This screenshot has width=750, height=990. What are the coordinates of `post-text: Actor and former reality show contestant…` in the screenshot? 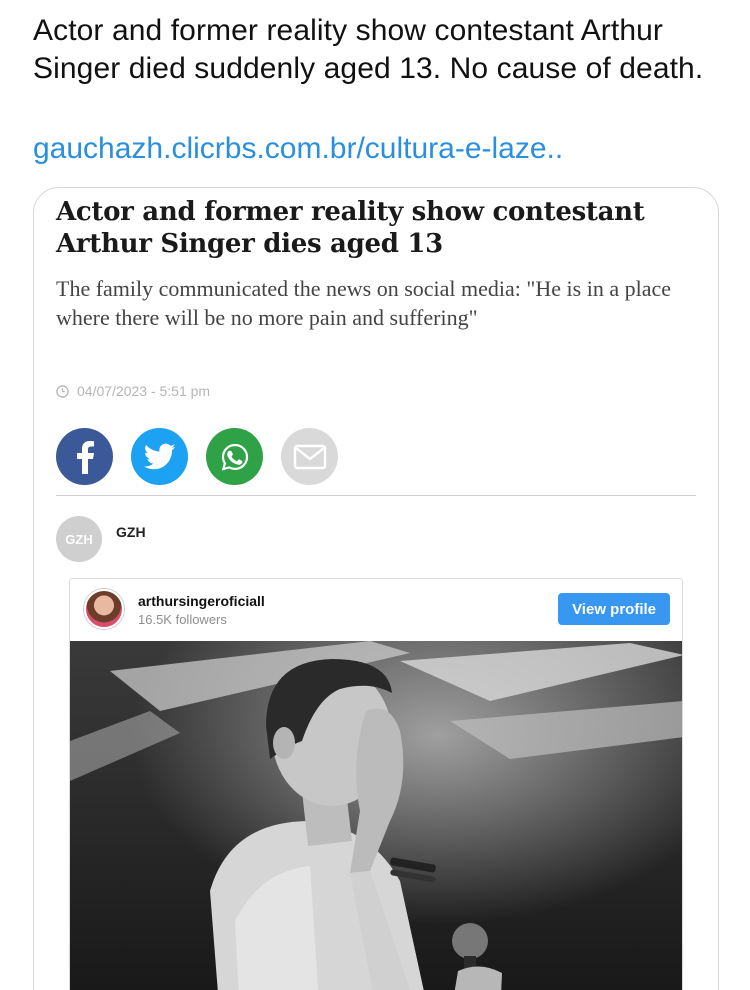 It's located at (368, 49).